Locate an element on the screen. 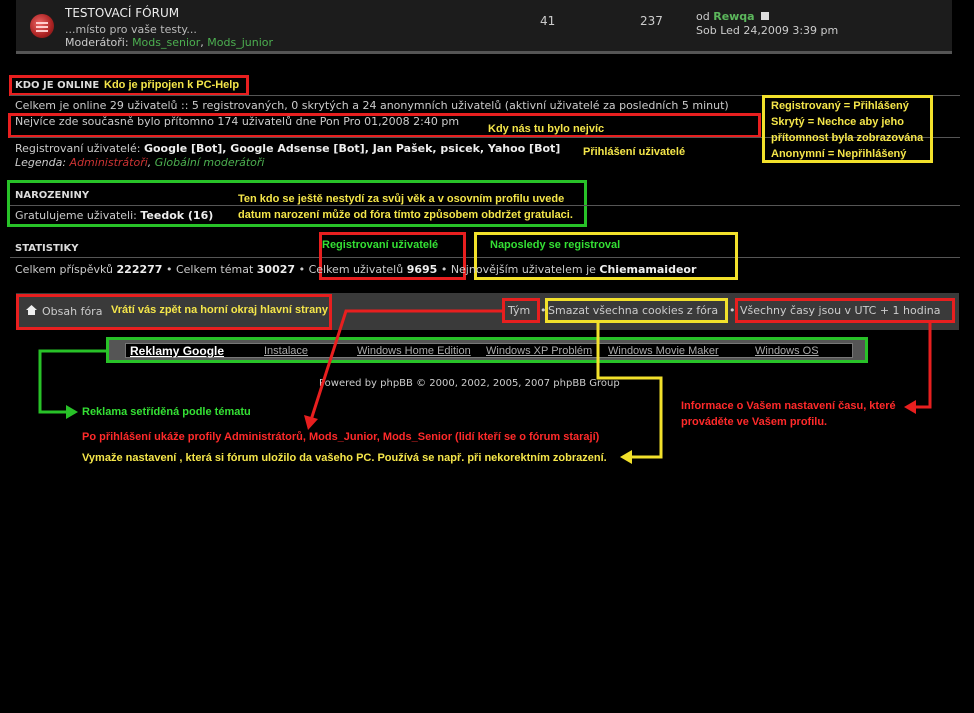  note-timezone-line: prováděte ve Vašem profilu. is located at coordinates (754, 422).